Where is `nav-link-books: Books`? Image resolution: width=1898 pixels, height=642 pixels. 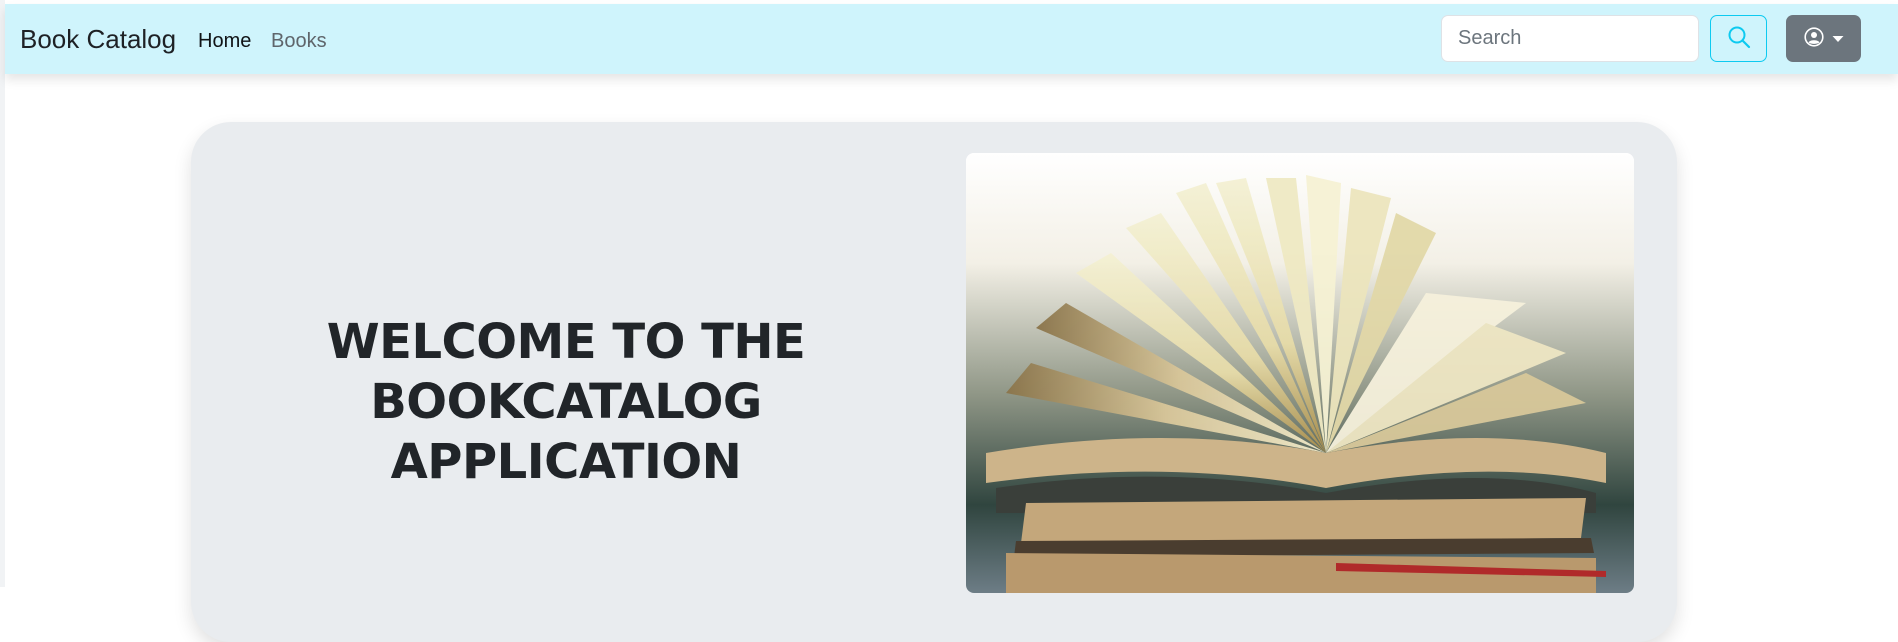
nav-link-books: Books is located at coordinates (299, 41).